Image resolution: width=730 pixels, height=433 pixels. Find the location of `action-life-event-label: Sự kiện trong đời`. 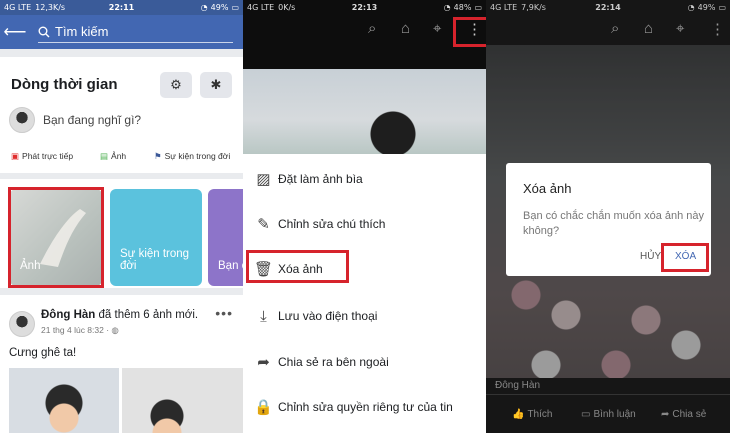

action-life-event-label: Sự kiện trong đời is located at coordinates (197, 156).